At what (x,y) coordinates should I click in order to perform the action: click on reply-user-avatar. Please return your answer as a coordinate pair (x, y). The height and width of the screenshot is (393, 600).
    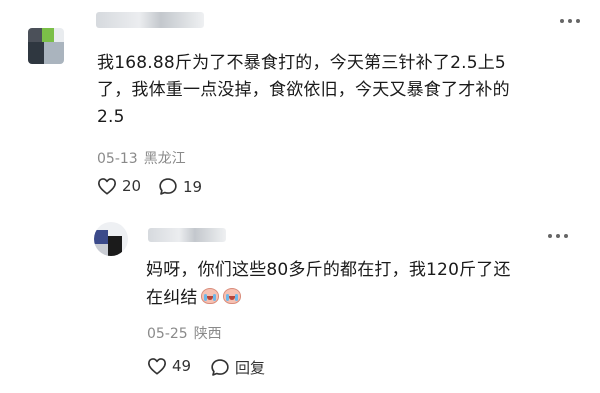
    Looking at the image, I should click on (111, 239).